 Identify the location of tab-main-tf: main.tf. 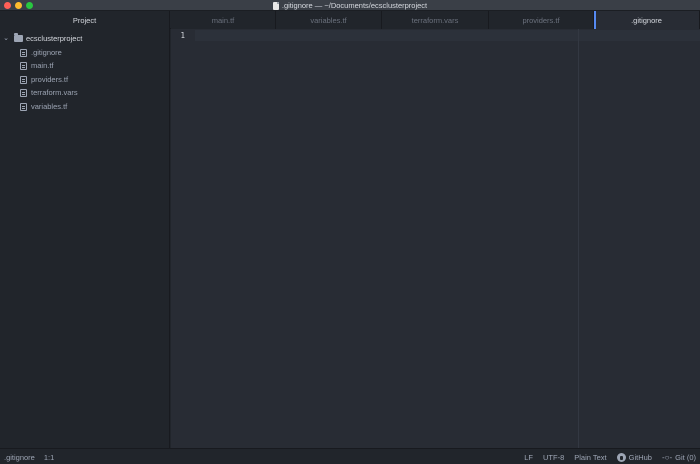
(223, 20).